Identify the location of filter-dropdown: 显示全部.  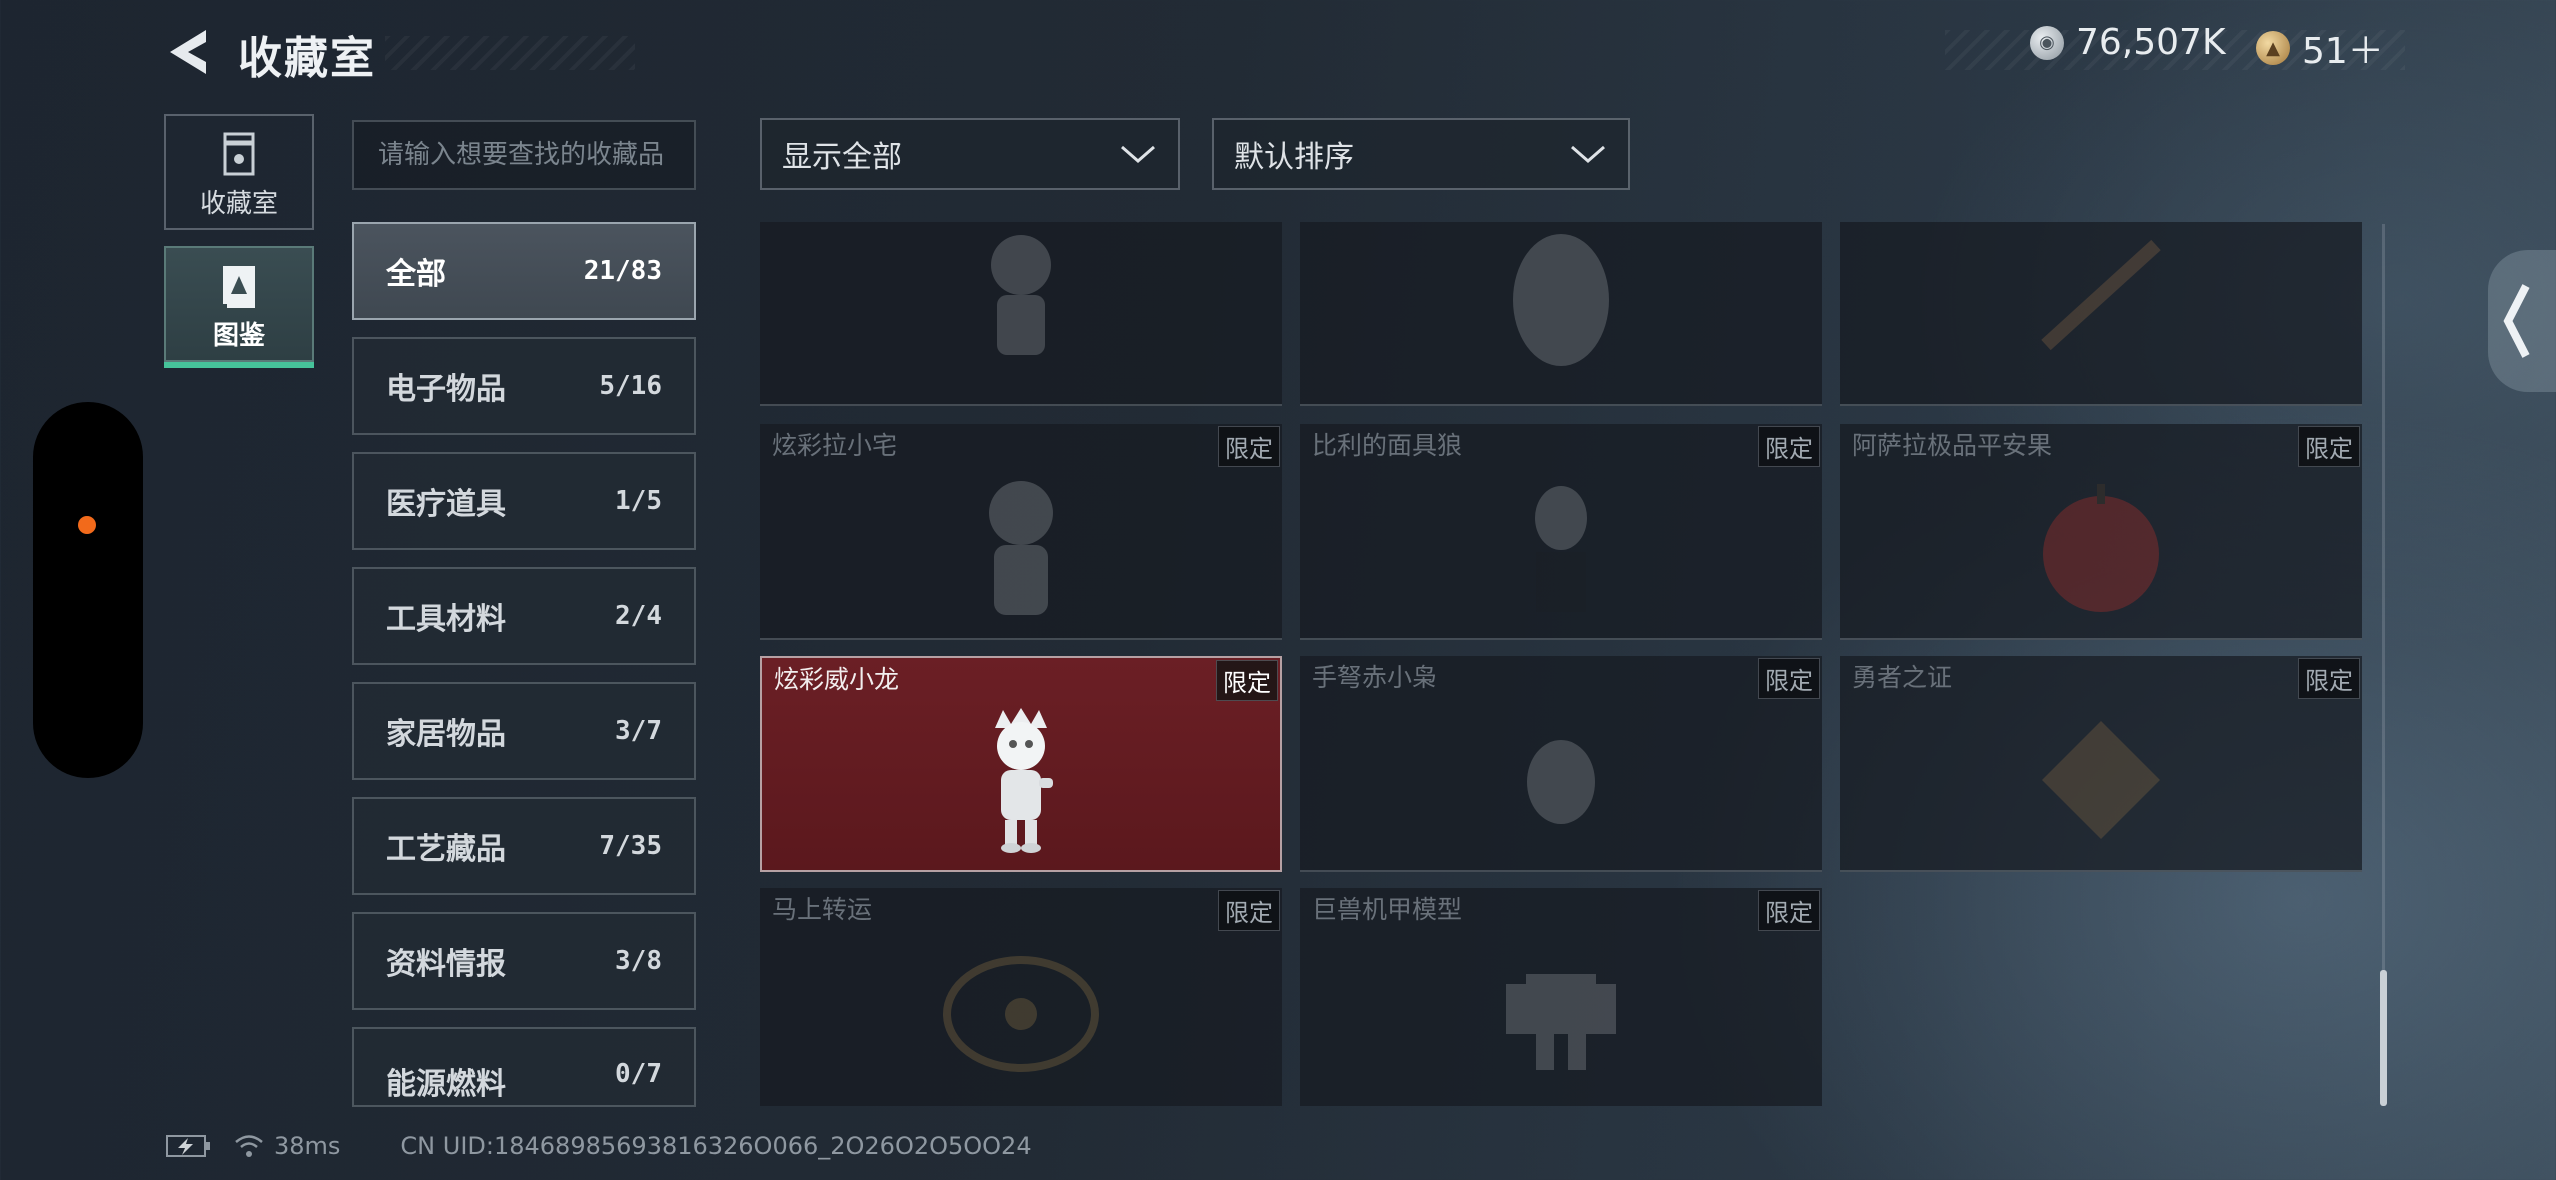
(970, 154).